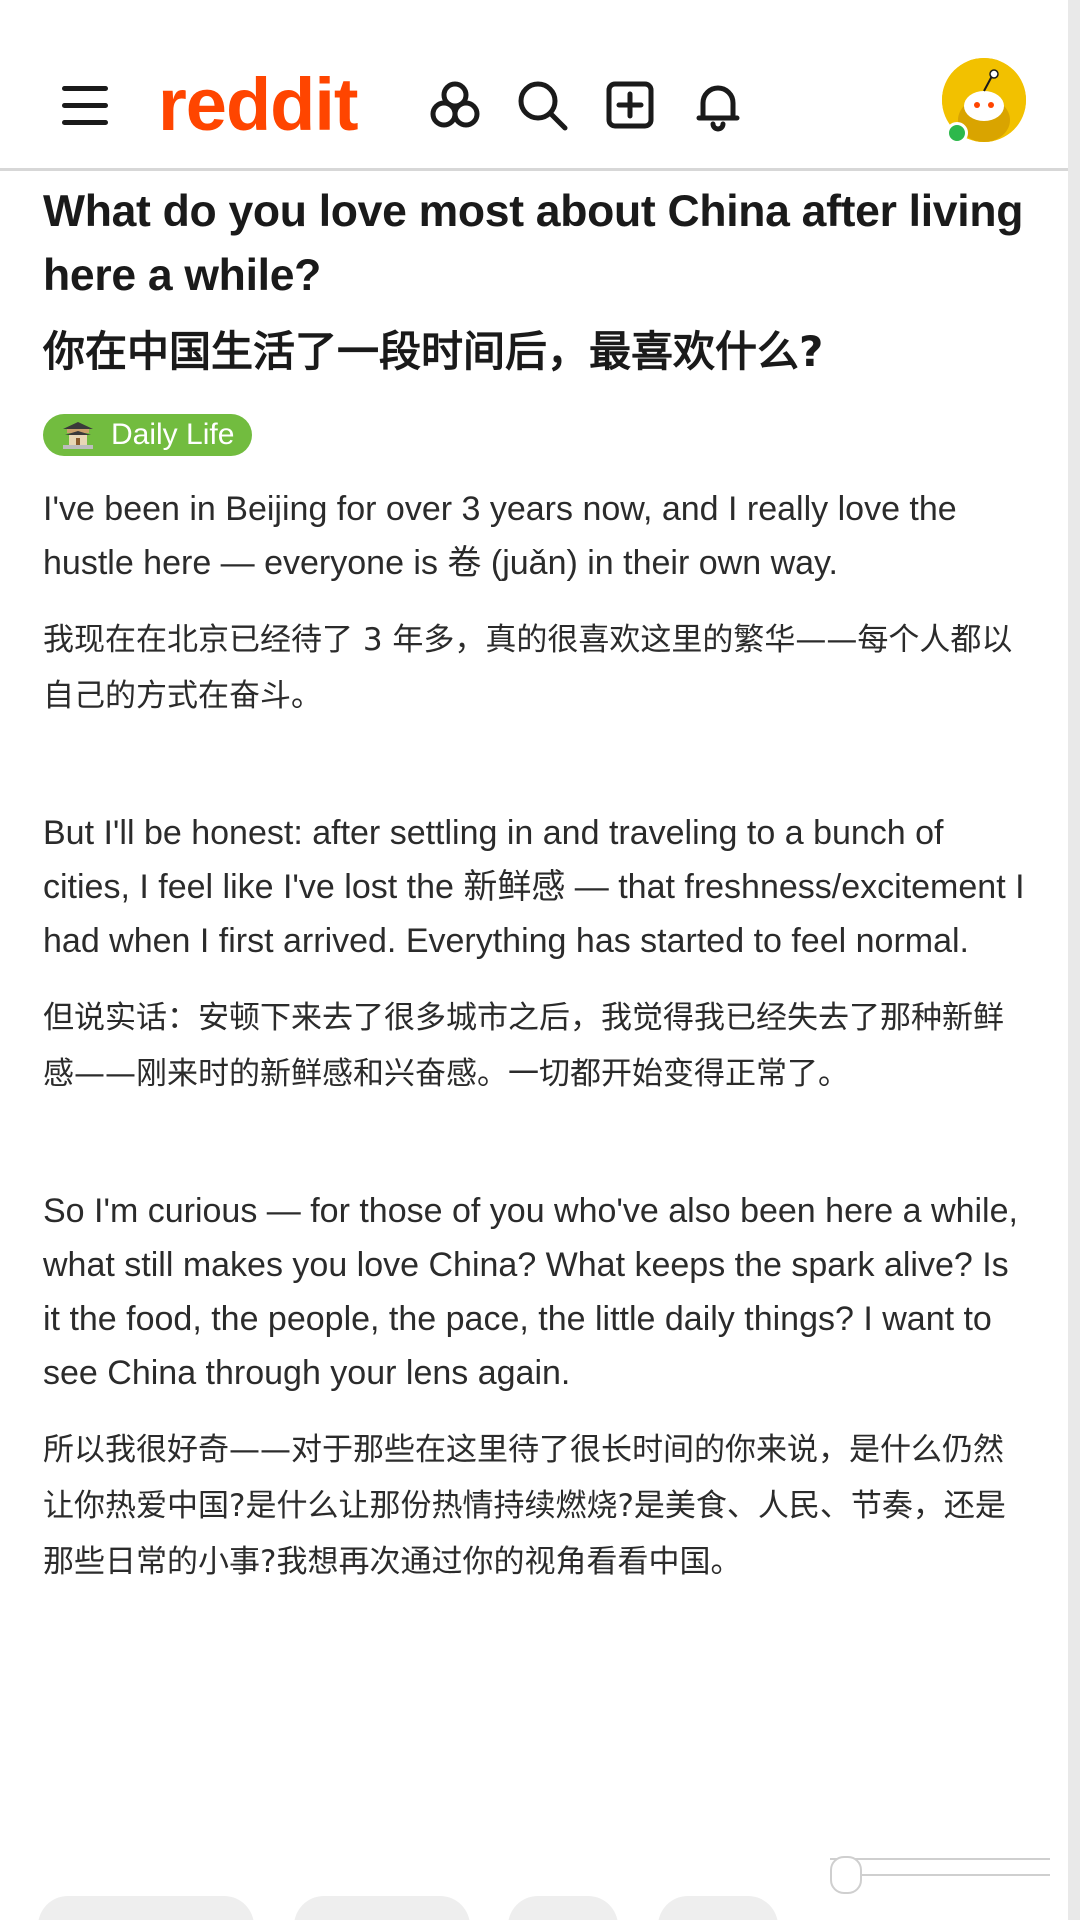  I want to click on menu-icon, so click(85, 106).